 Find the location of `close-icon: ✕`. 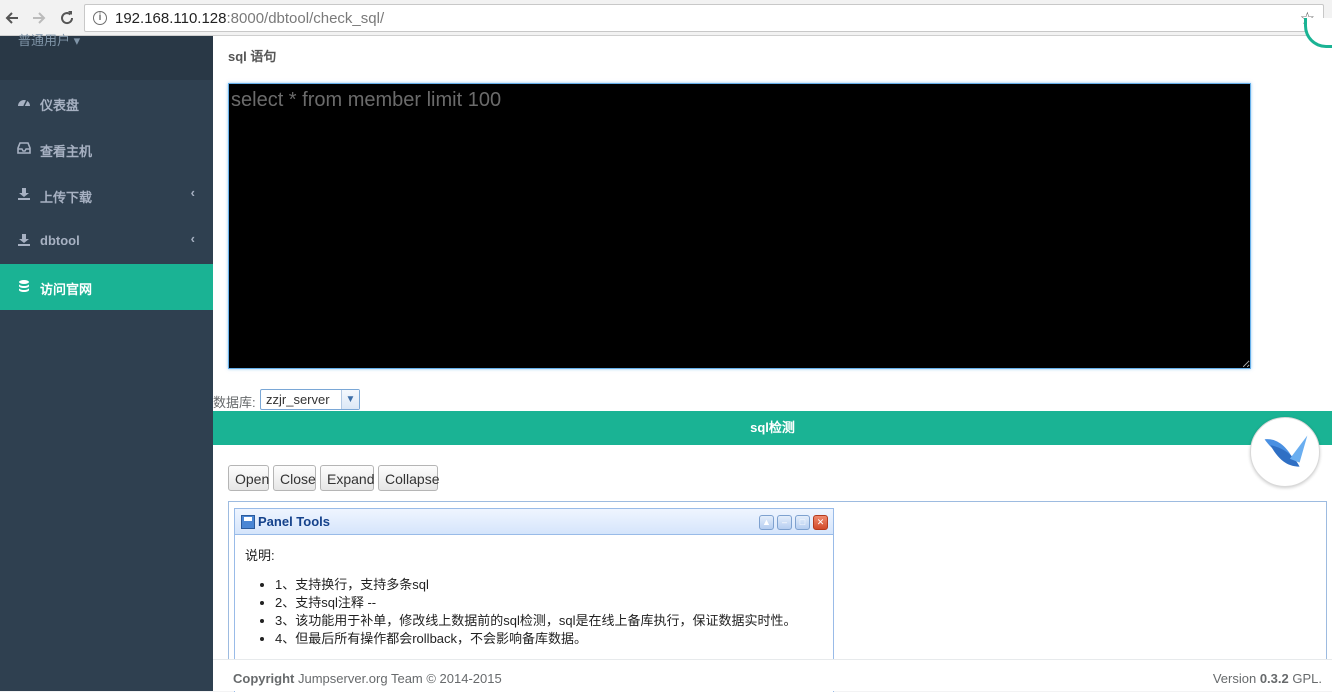

close-icon: ✕ is located at coordinates (820, 522).